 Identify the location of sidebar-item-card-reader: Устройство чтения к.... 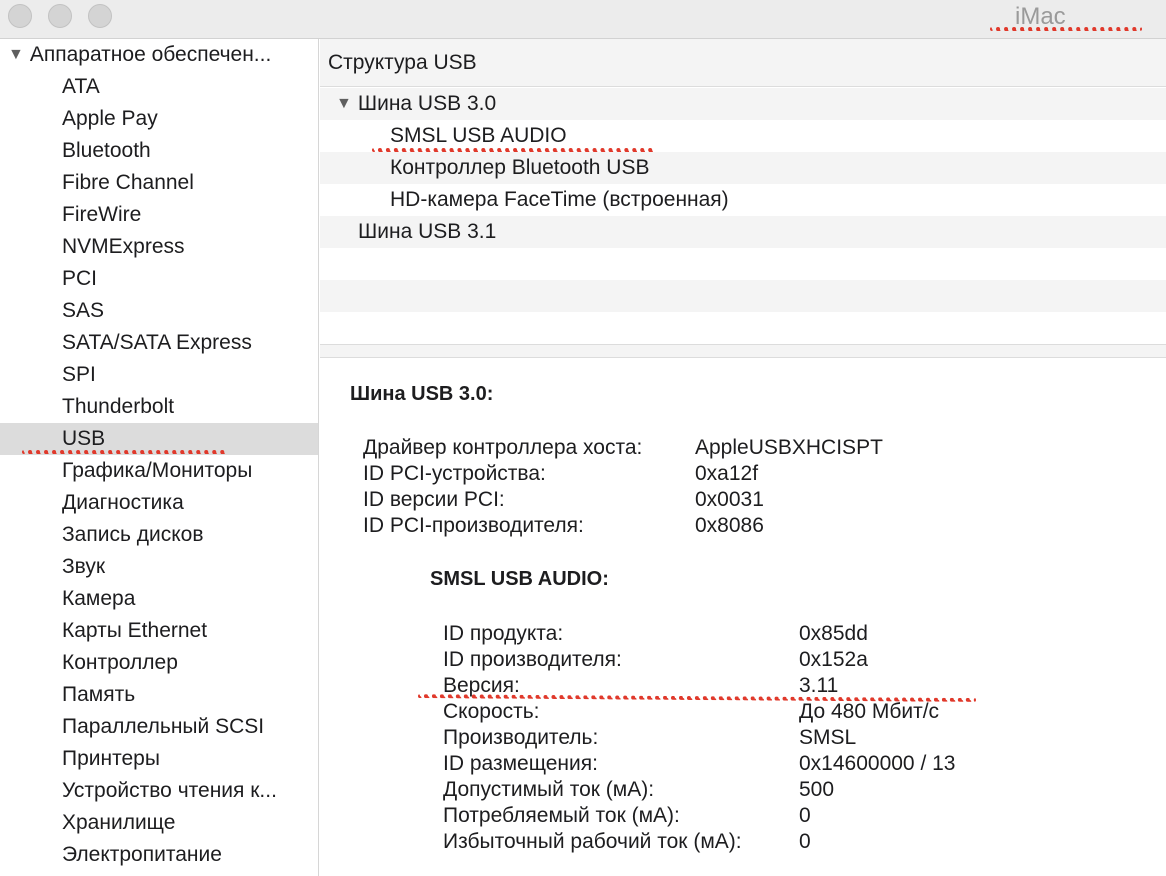
(159, 791).